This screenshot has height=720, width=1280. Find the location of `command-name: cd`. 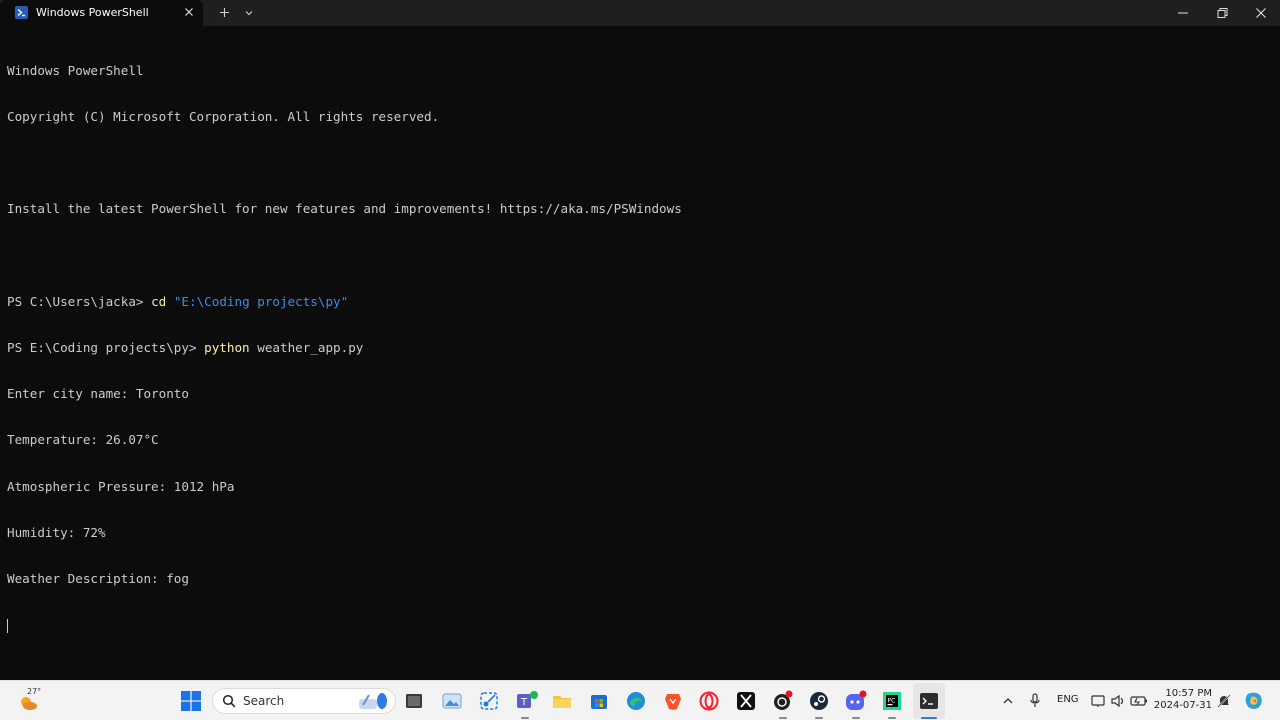

command-name: cd is located at coordinates (159, 301).